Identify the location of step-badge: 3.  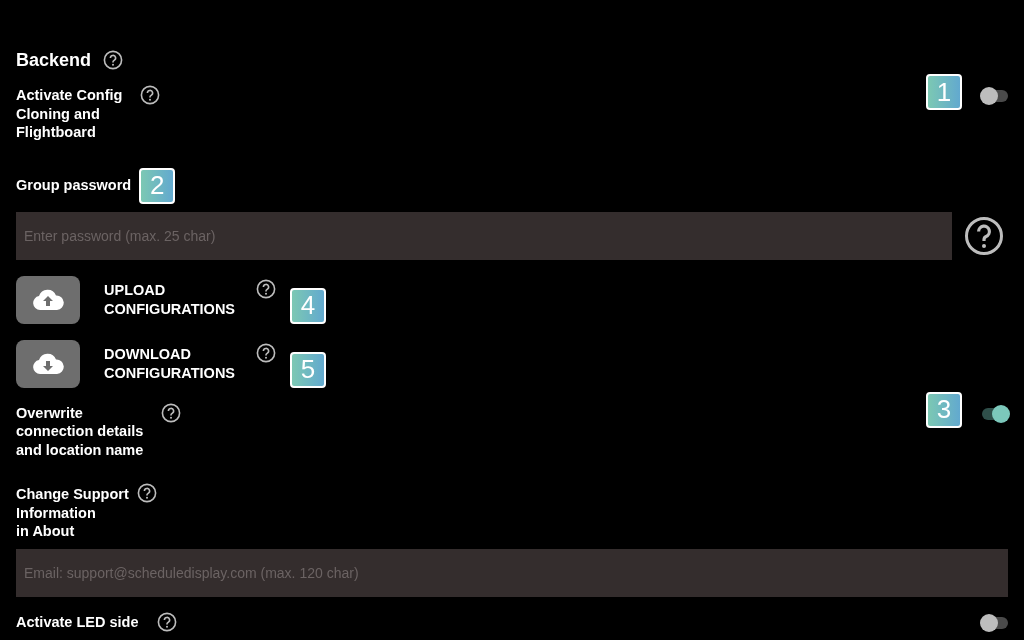
(944, 409).